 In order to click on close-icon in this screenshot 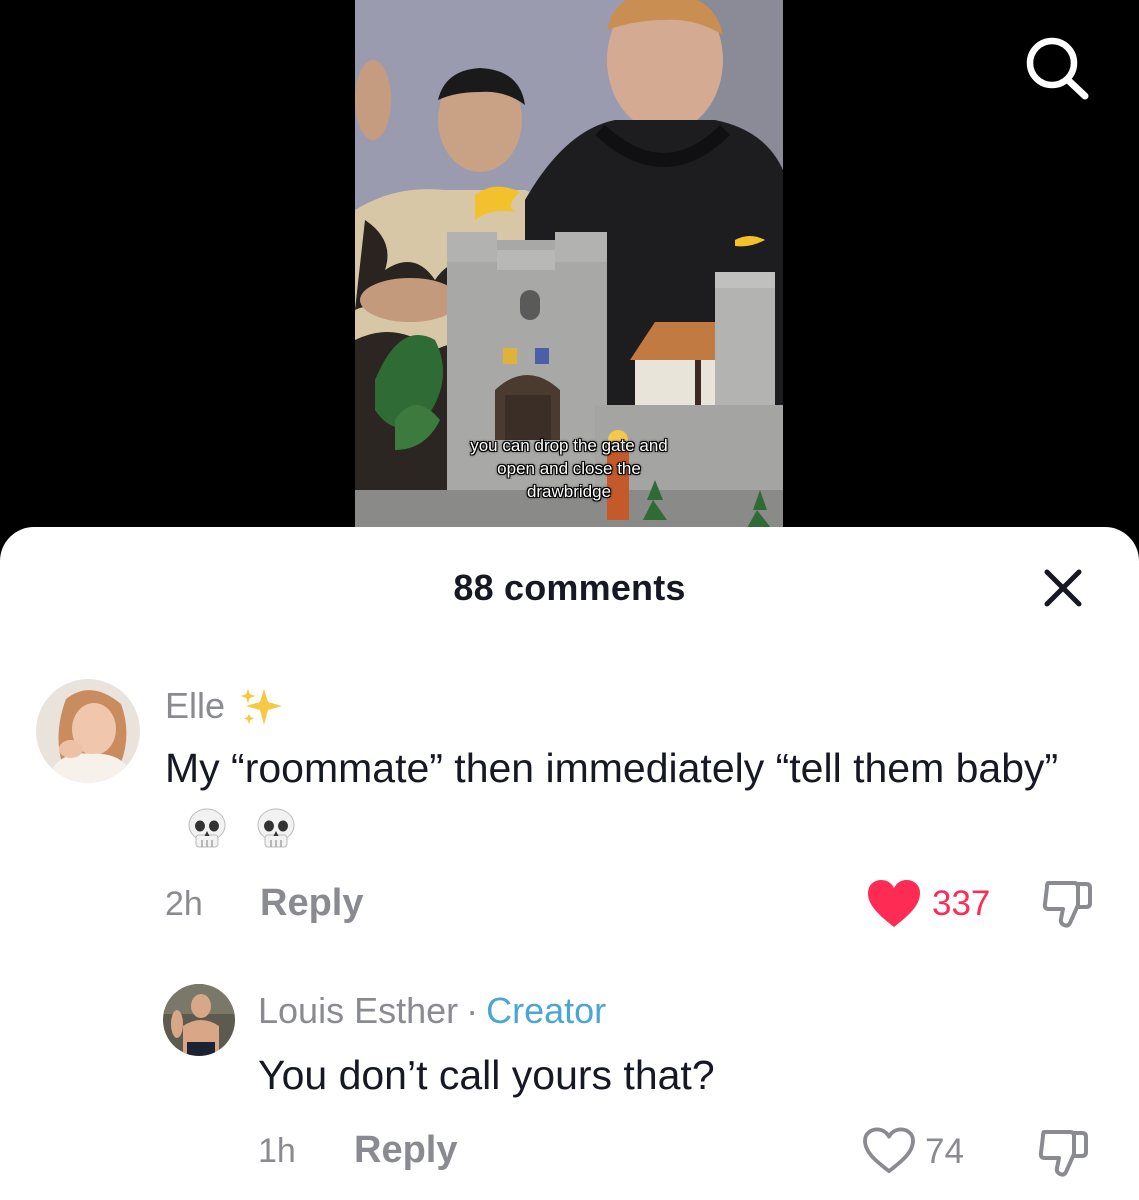, I will do `click(1063, 588)`.